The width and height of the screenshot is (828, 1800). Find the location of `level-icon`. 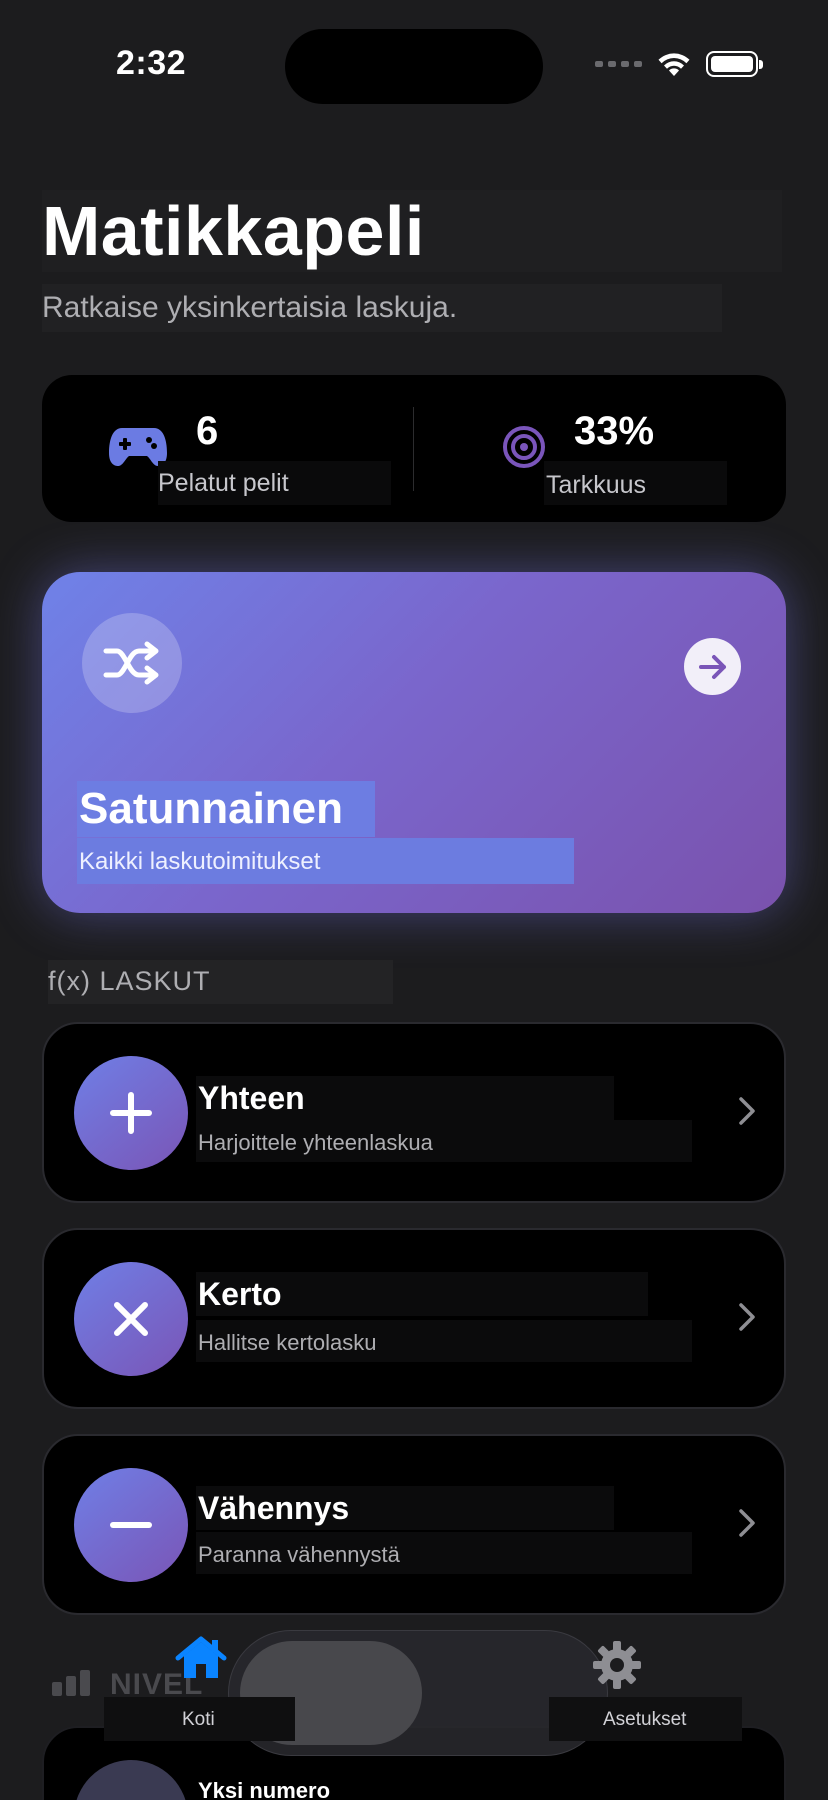

level-icon is located at coordinates (131, 1780).